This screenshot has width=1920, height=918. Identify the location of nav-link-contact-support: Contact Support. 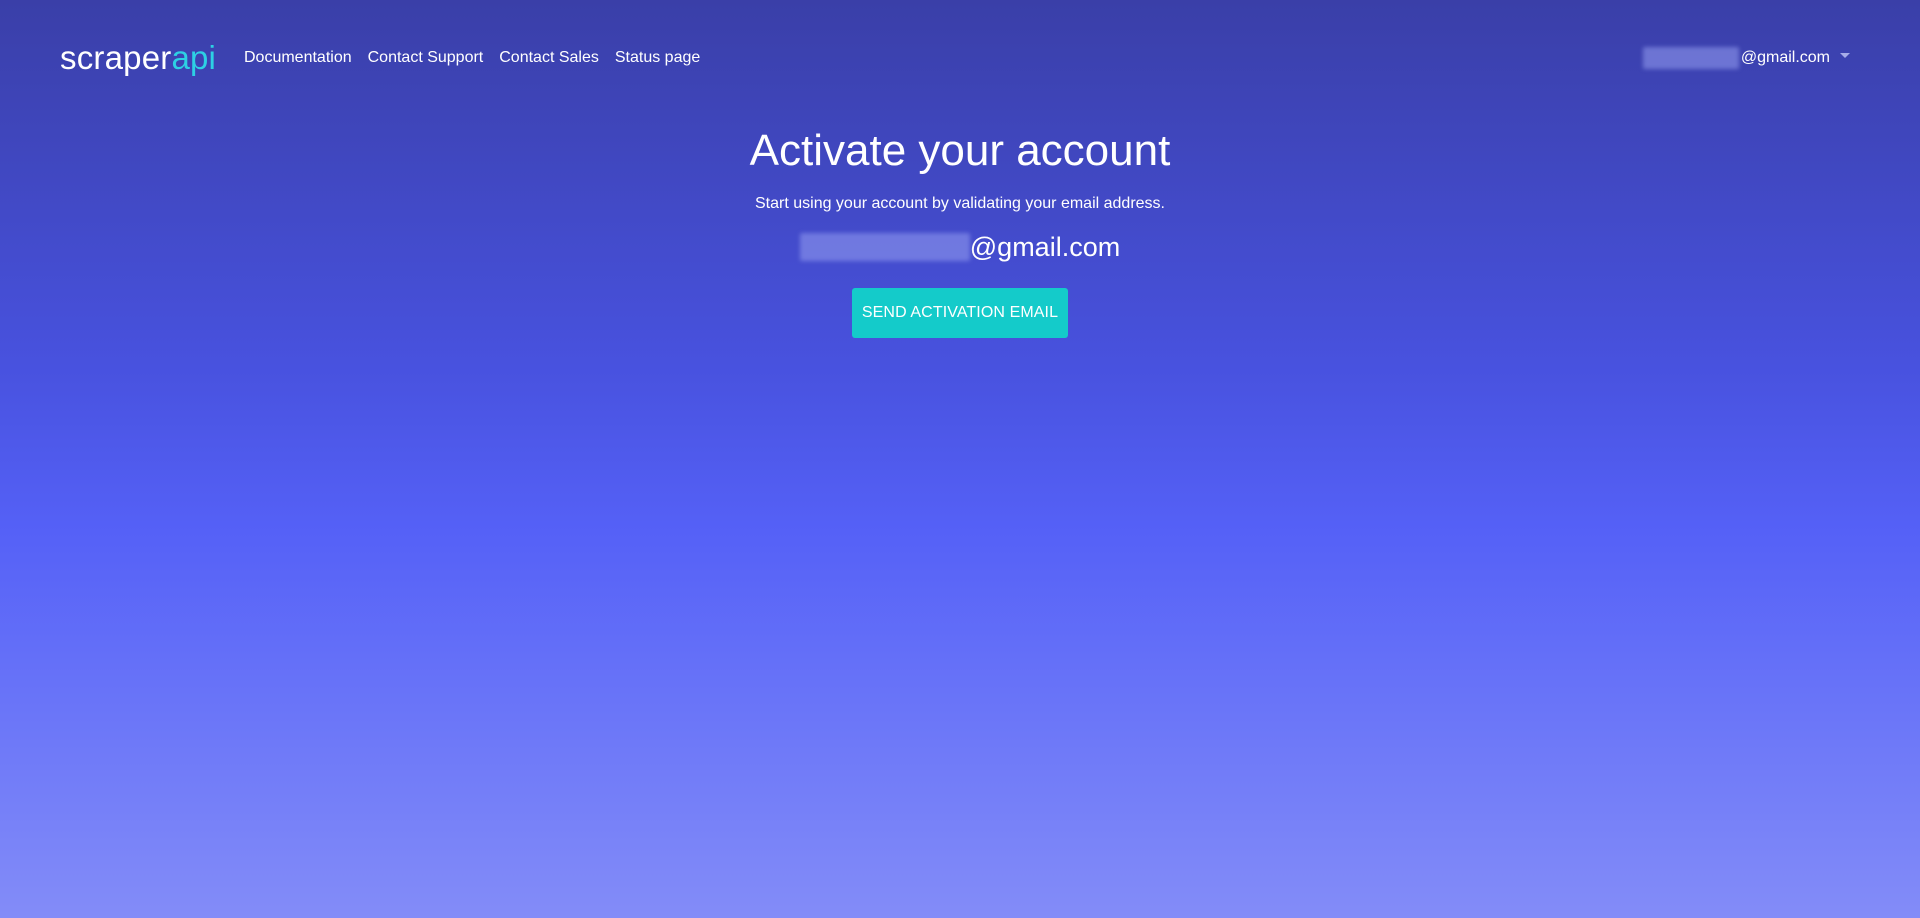
(426, 58).